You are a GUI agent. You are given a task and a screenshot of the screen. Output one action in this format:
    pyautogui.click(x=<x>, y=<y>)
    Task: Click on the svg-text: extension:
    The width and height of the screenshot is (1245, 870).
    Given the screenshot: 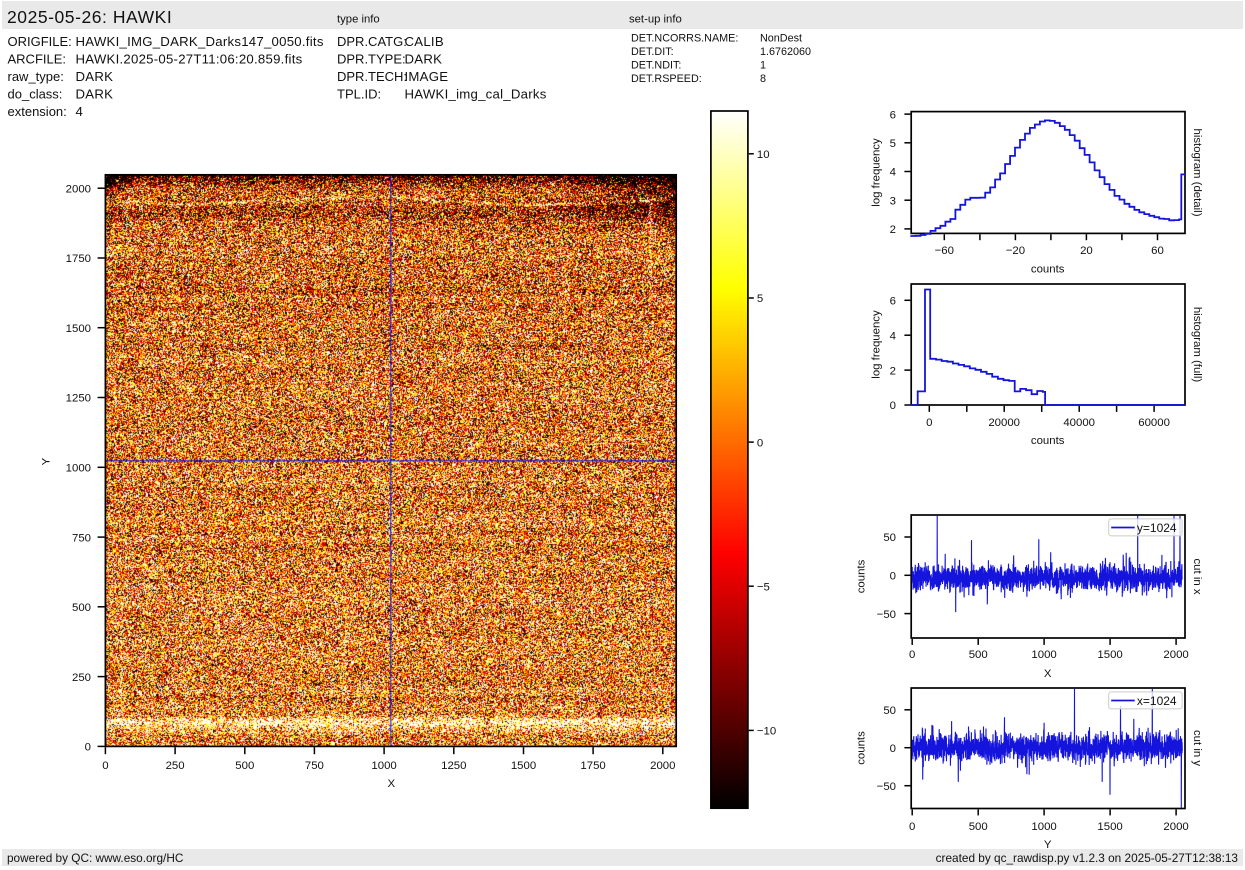 What is the action you would take?
    pyautogui.click(x=37, y=111)
    